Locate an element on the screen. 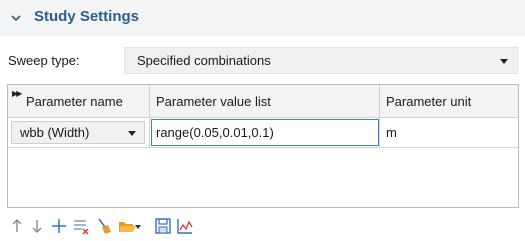  table-row: wbb (Width) range(0.05,0.01,0.1) m is located at coordinates (263, 133).